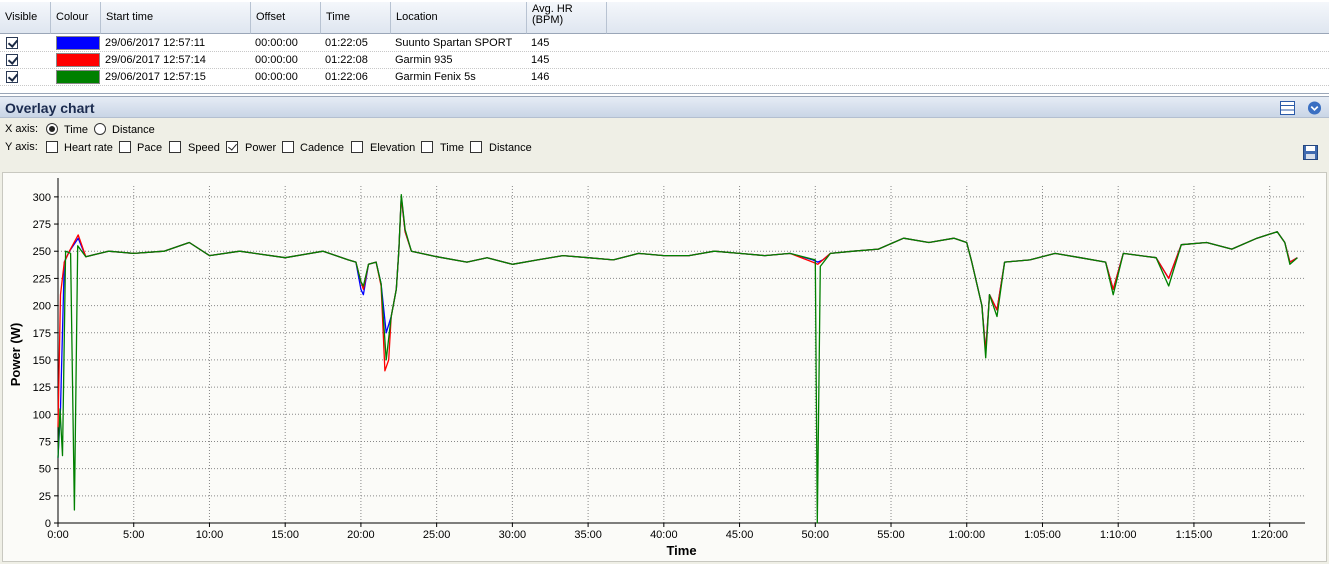  What do you see at coordinates (42, 415) in the screenshot?
I see `y-tick-label: 100` at bounding box center [42, 415].